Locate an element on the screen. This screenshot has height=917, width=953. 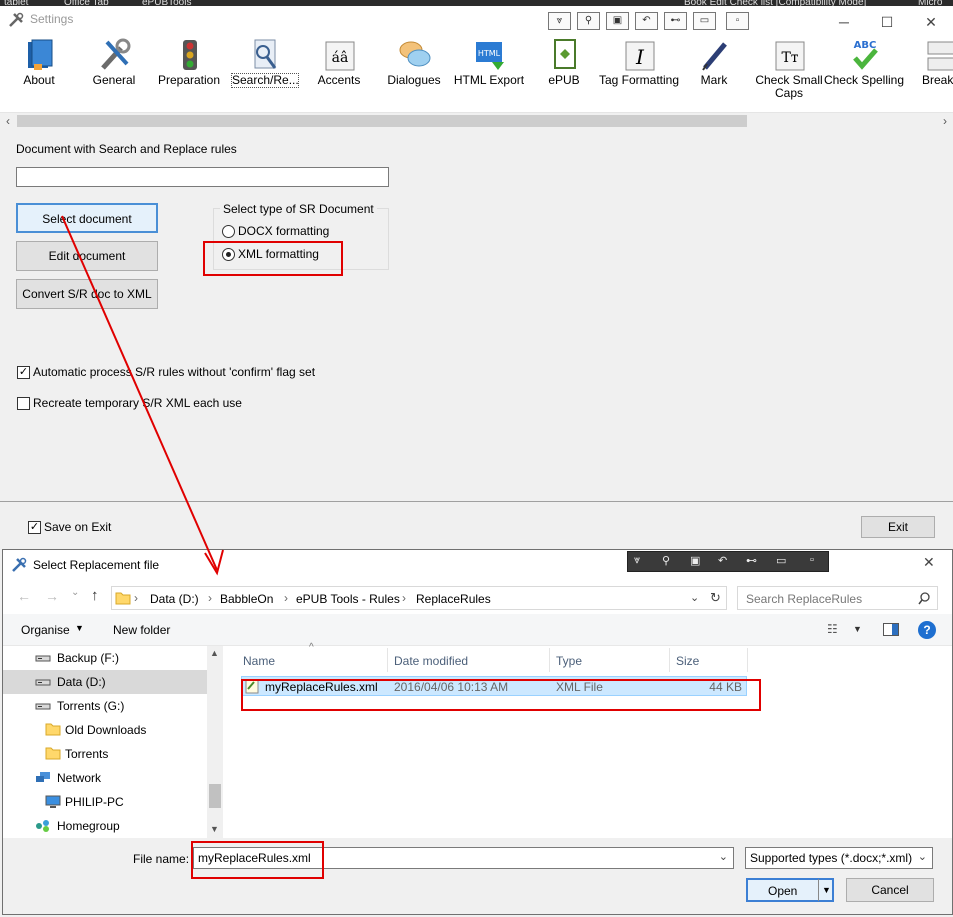
nav-item-homegroup: Homegroup is located at coordinates (105, 826).